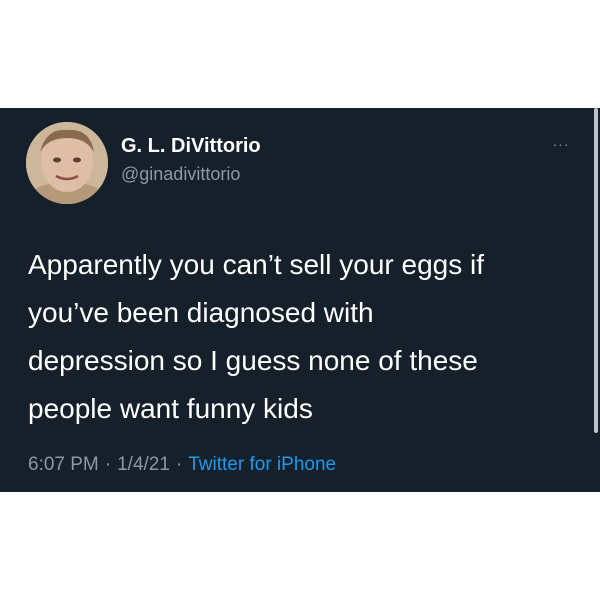 The width and height of the screenshot is (600, 600). Describe the element at coordinates (201, 312) in the screenshot. I see `tweet-text-line: you’ve been diagnosed with` at that location.